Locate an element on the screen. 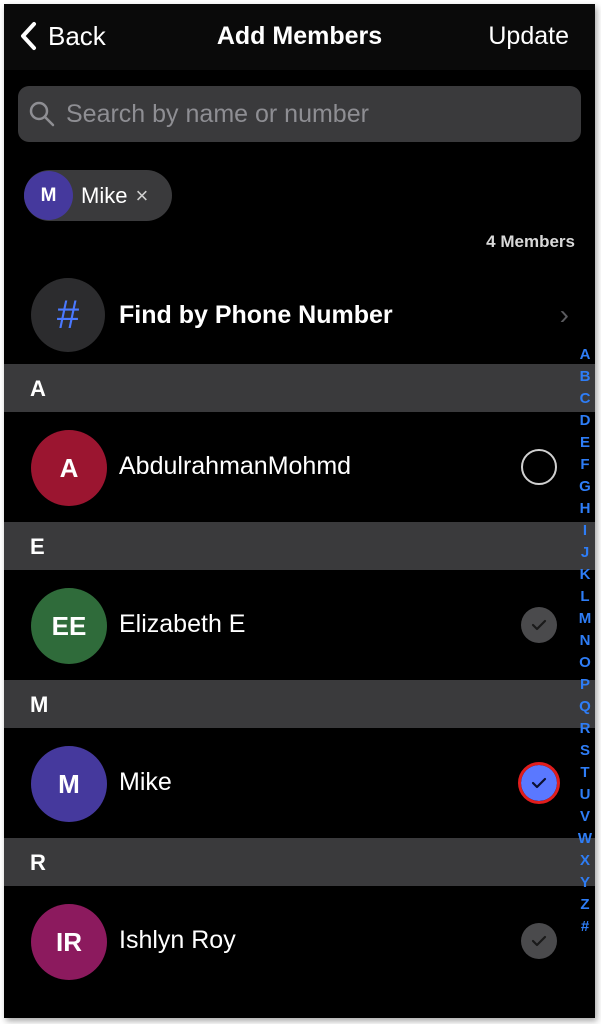 The height and width of the screenshot is (1024, 601). contact-row: EE Elizabeth E is located at coordinates (299, 625).